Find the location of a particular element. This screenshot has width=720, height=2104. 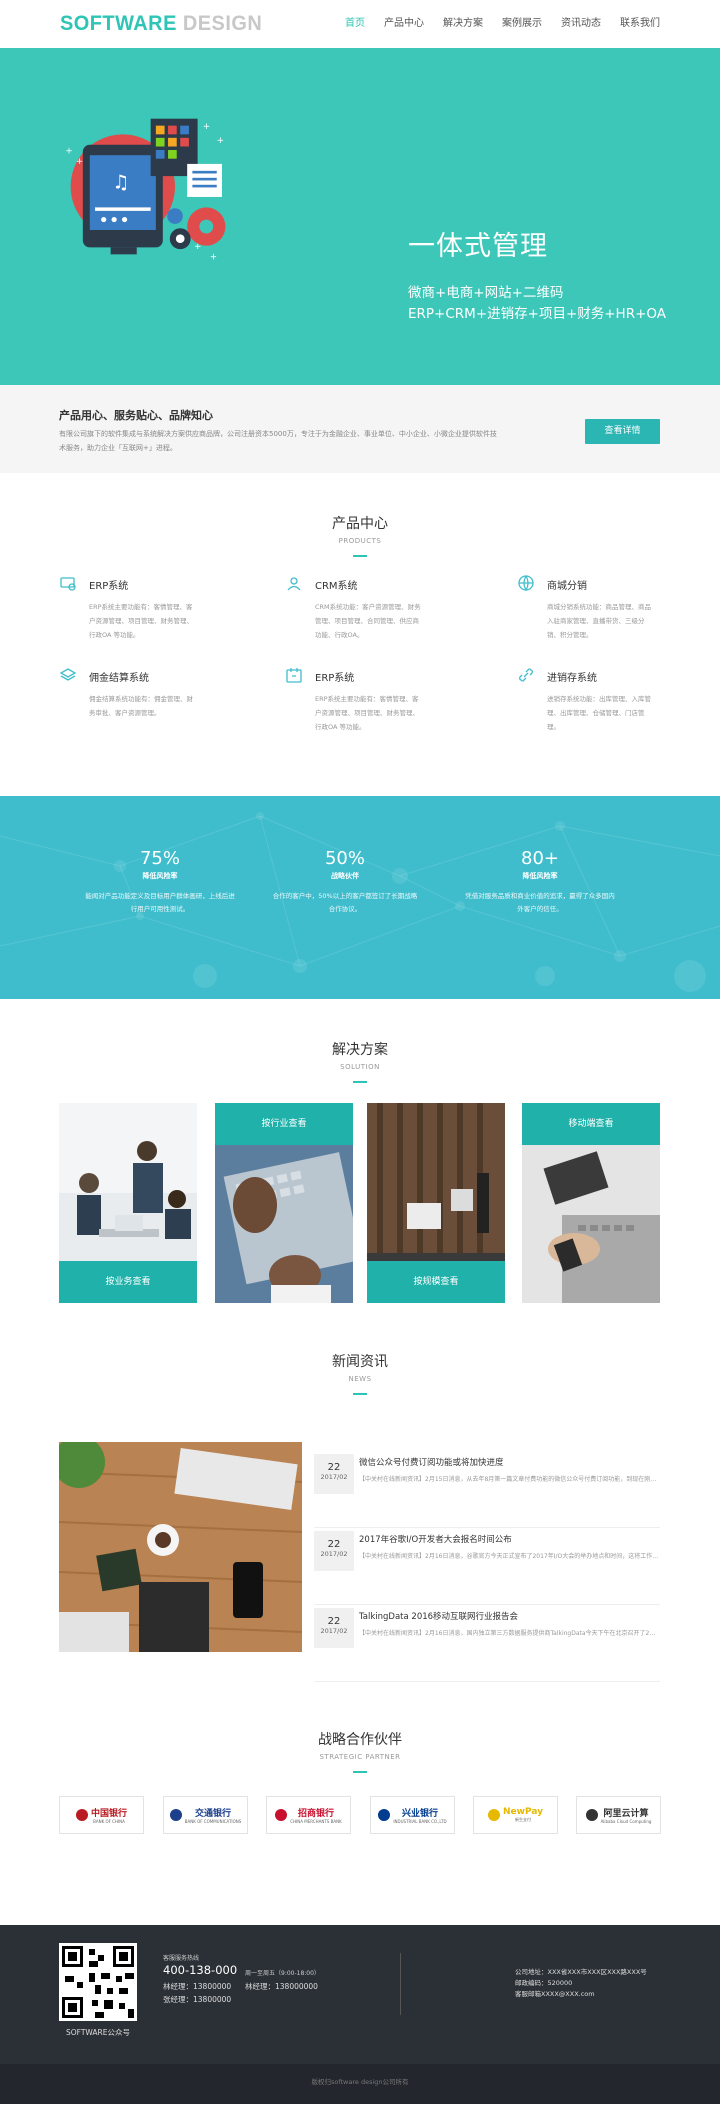

partner-name: 中国银行 is located at coordinates (108, 1814).